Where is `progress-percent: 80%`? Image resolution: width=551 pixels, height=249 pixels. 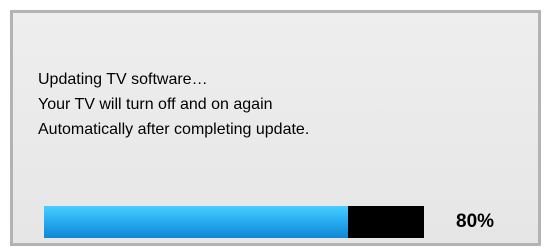
progress-percent: 80% is located at coordinates (475, 221).